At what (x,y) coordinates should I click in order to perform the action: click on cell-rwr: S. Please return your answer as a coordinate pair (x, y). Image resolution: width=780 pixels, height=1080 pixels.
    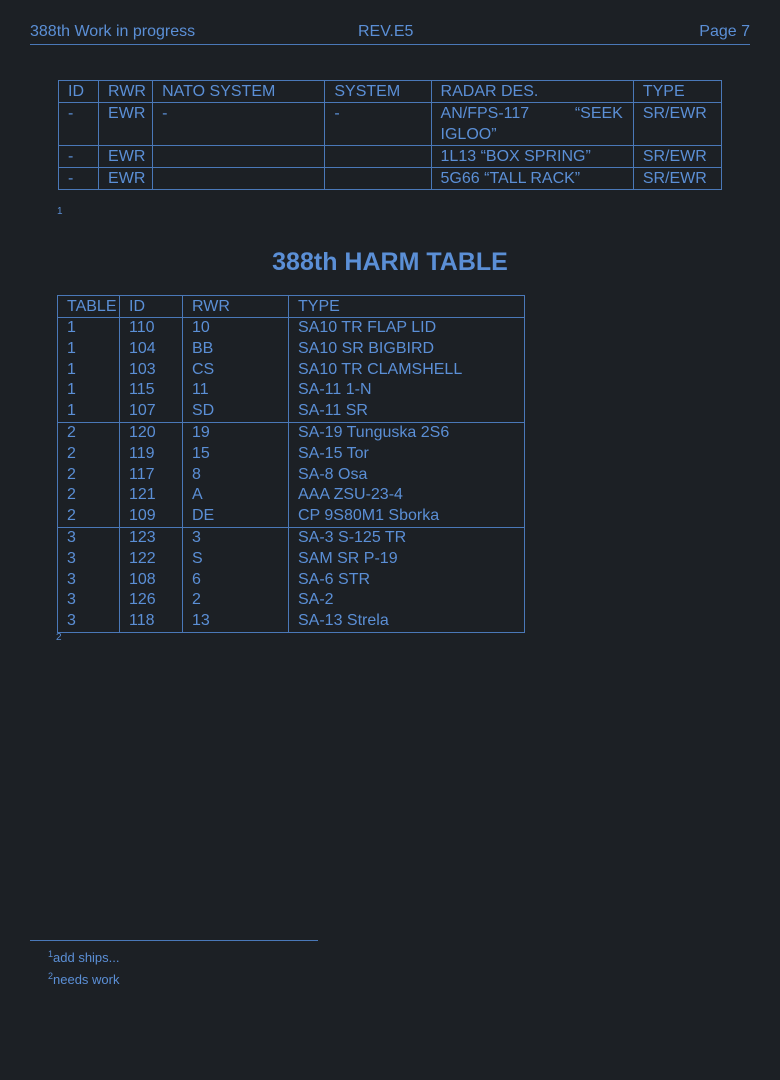
    Looking at the image, I should click on (235, 559).